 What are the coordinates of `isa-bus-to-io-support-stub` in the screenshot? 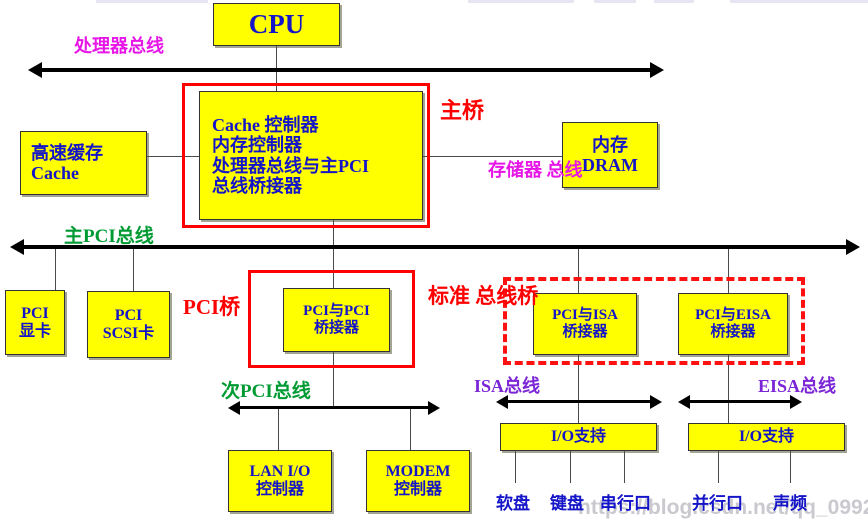 It's located at (578, 413).